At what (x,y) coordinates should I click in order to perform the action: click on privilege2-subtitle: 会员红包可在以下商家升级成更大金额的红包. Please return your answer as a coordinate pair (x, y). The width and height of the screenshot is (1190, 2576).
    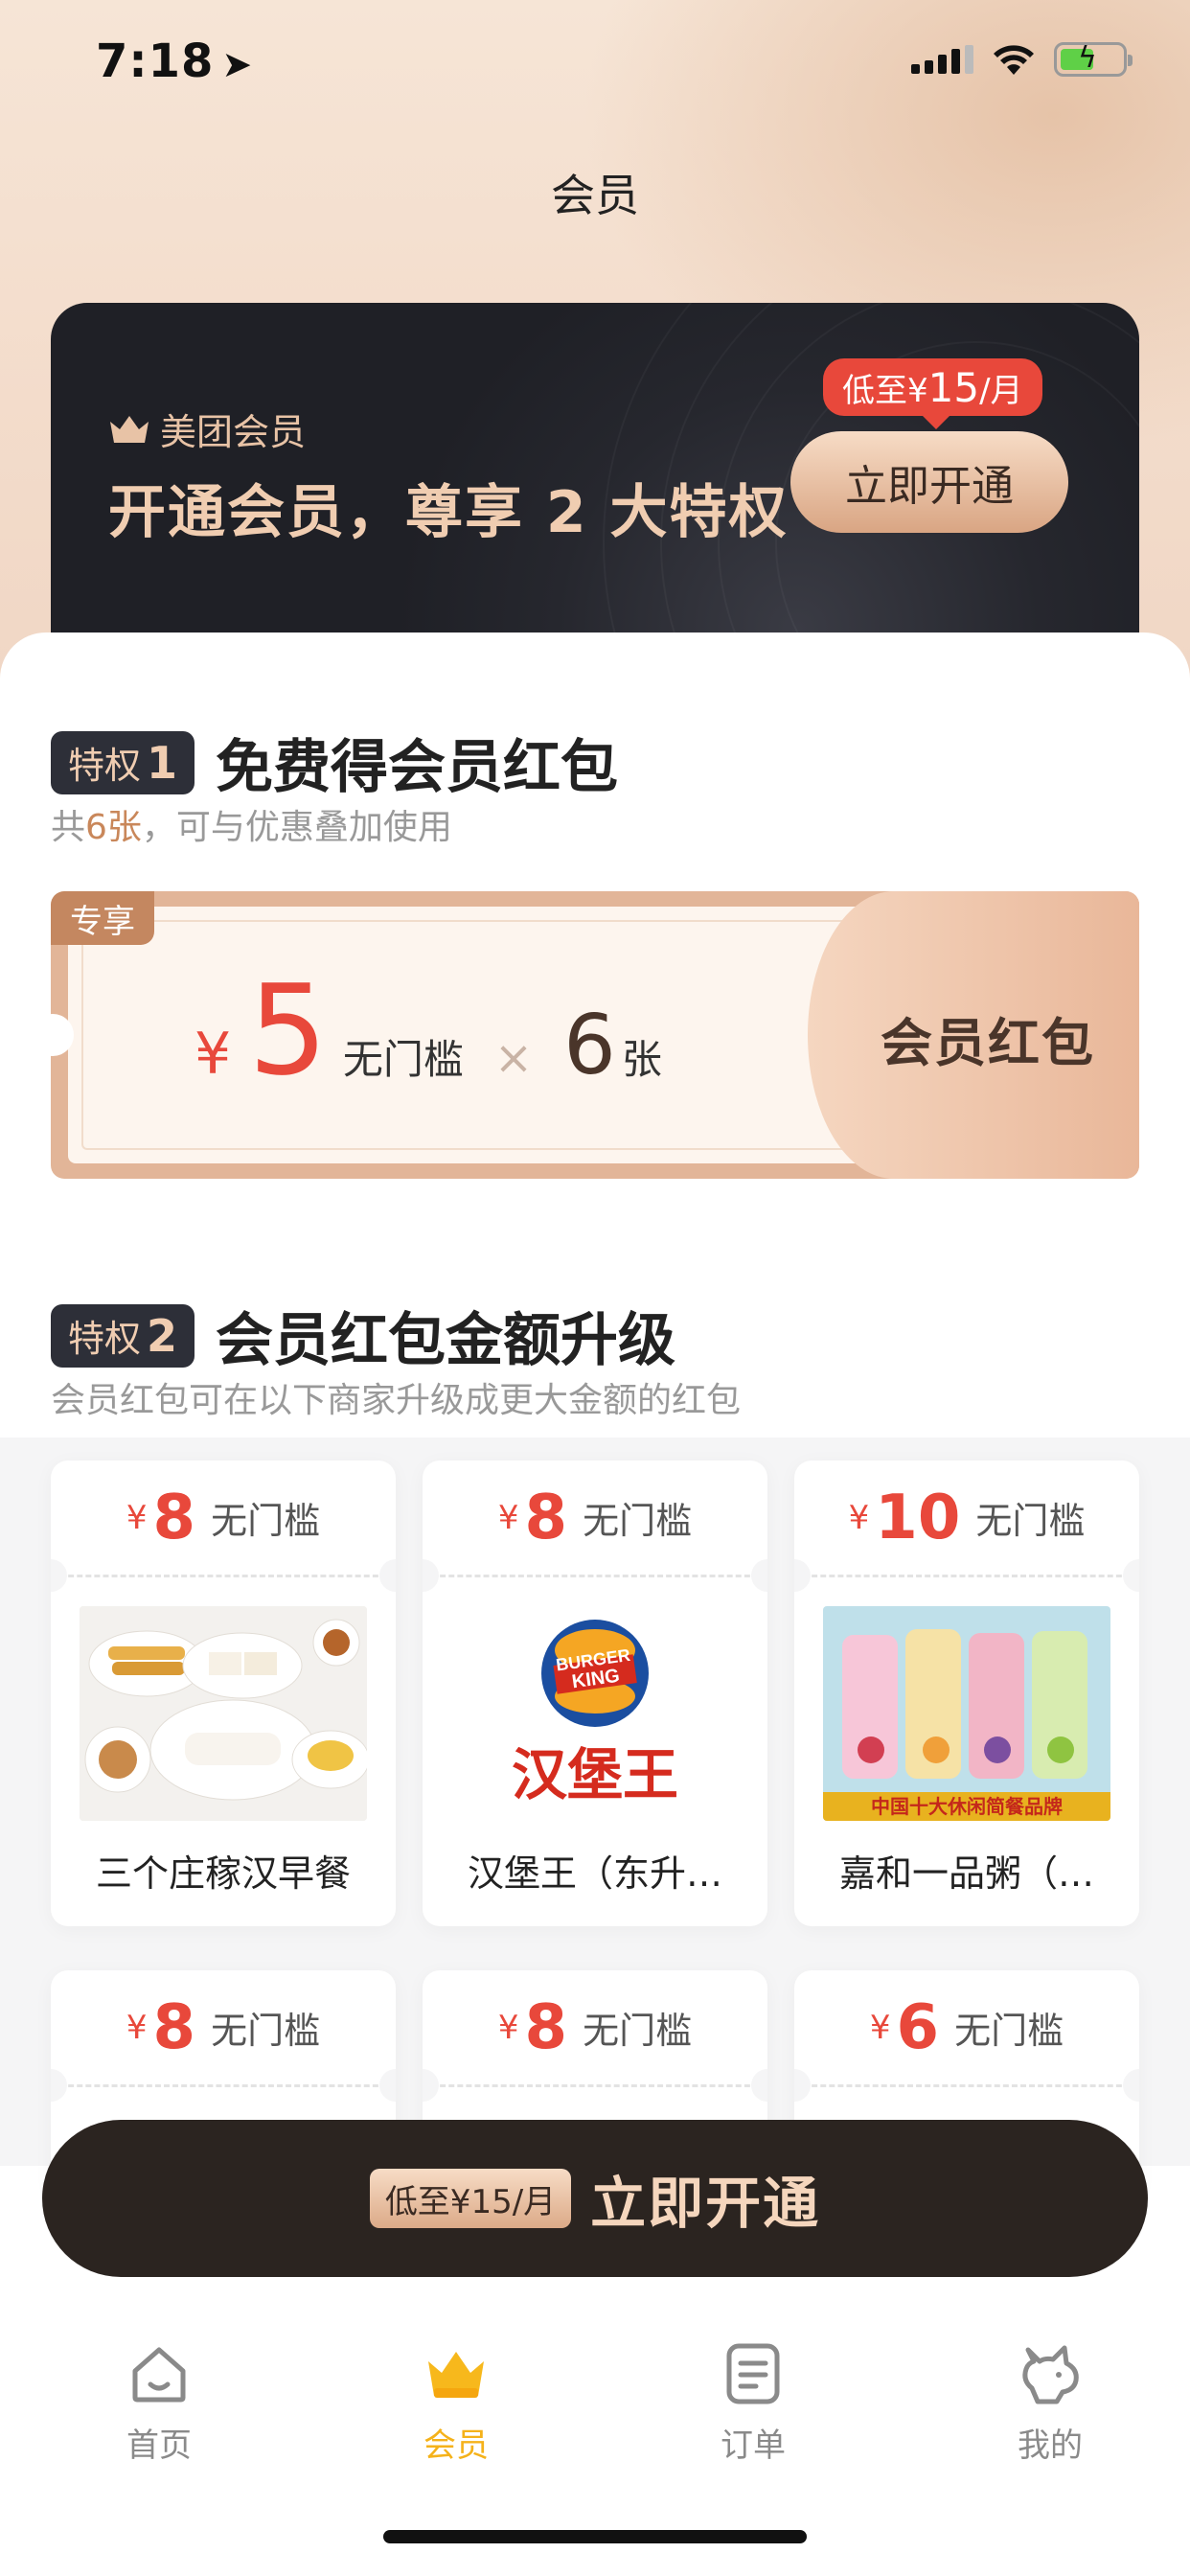
    Looking at the image, I should click on (397, 1400).